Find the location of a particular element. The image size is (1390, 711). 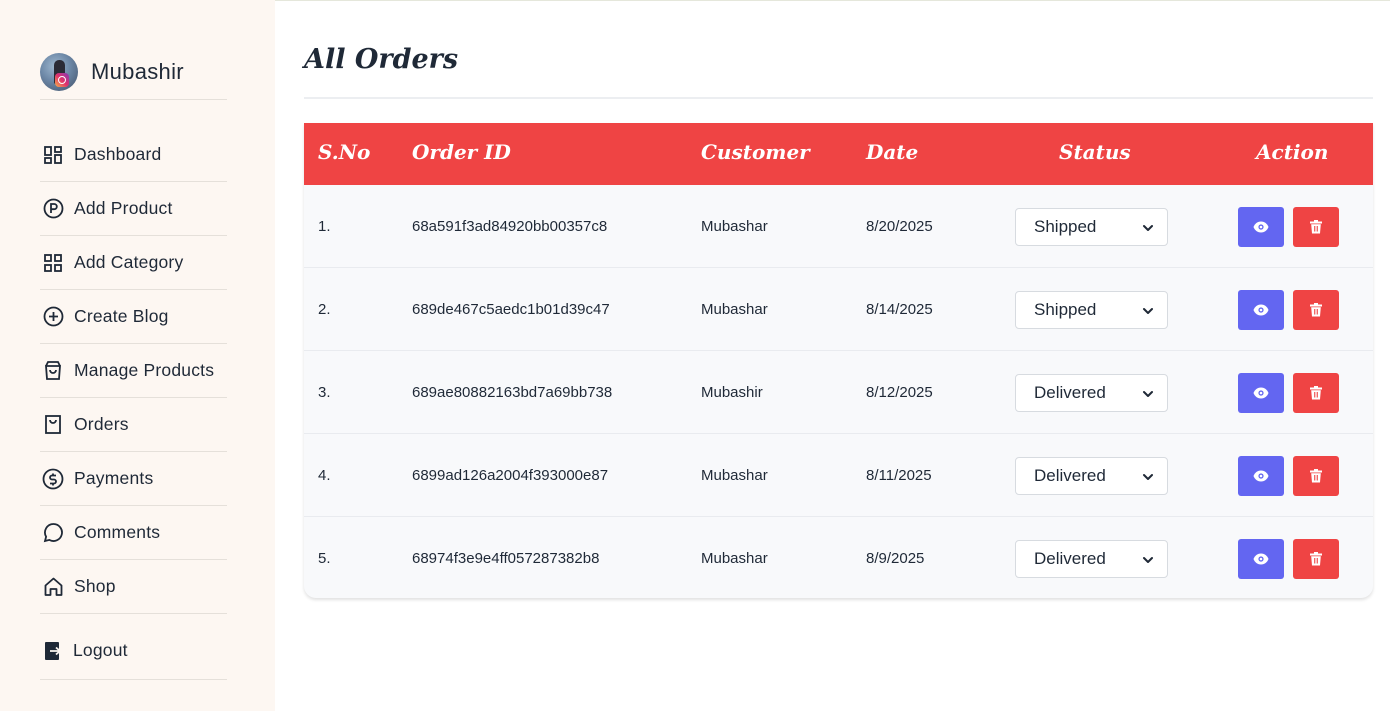

sidebar-item-label: Payments is located at coordinates (114, 478).